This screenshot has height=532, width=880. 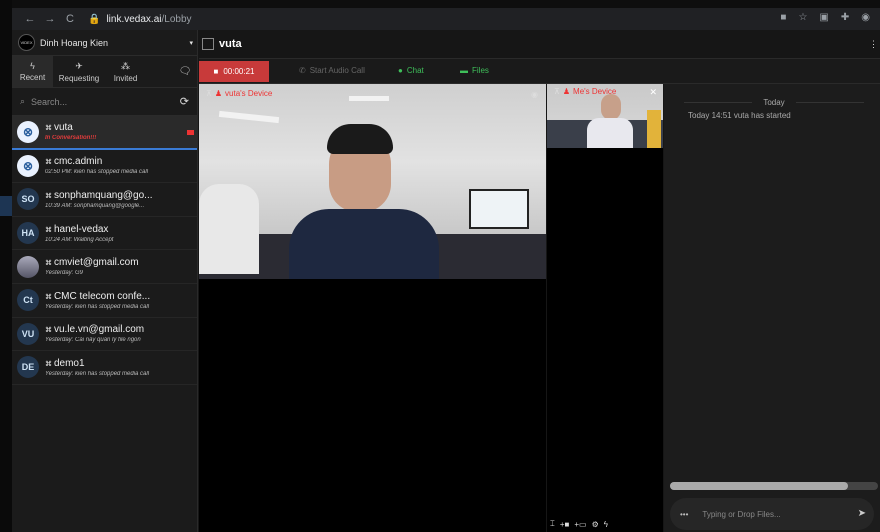 What do you see at coordinates (32, 71) in the screenshot?
I see `tab-recent: ϟ Recent` at bounding box center [32, 71].